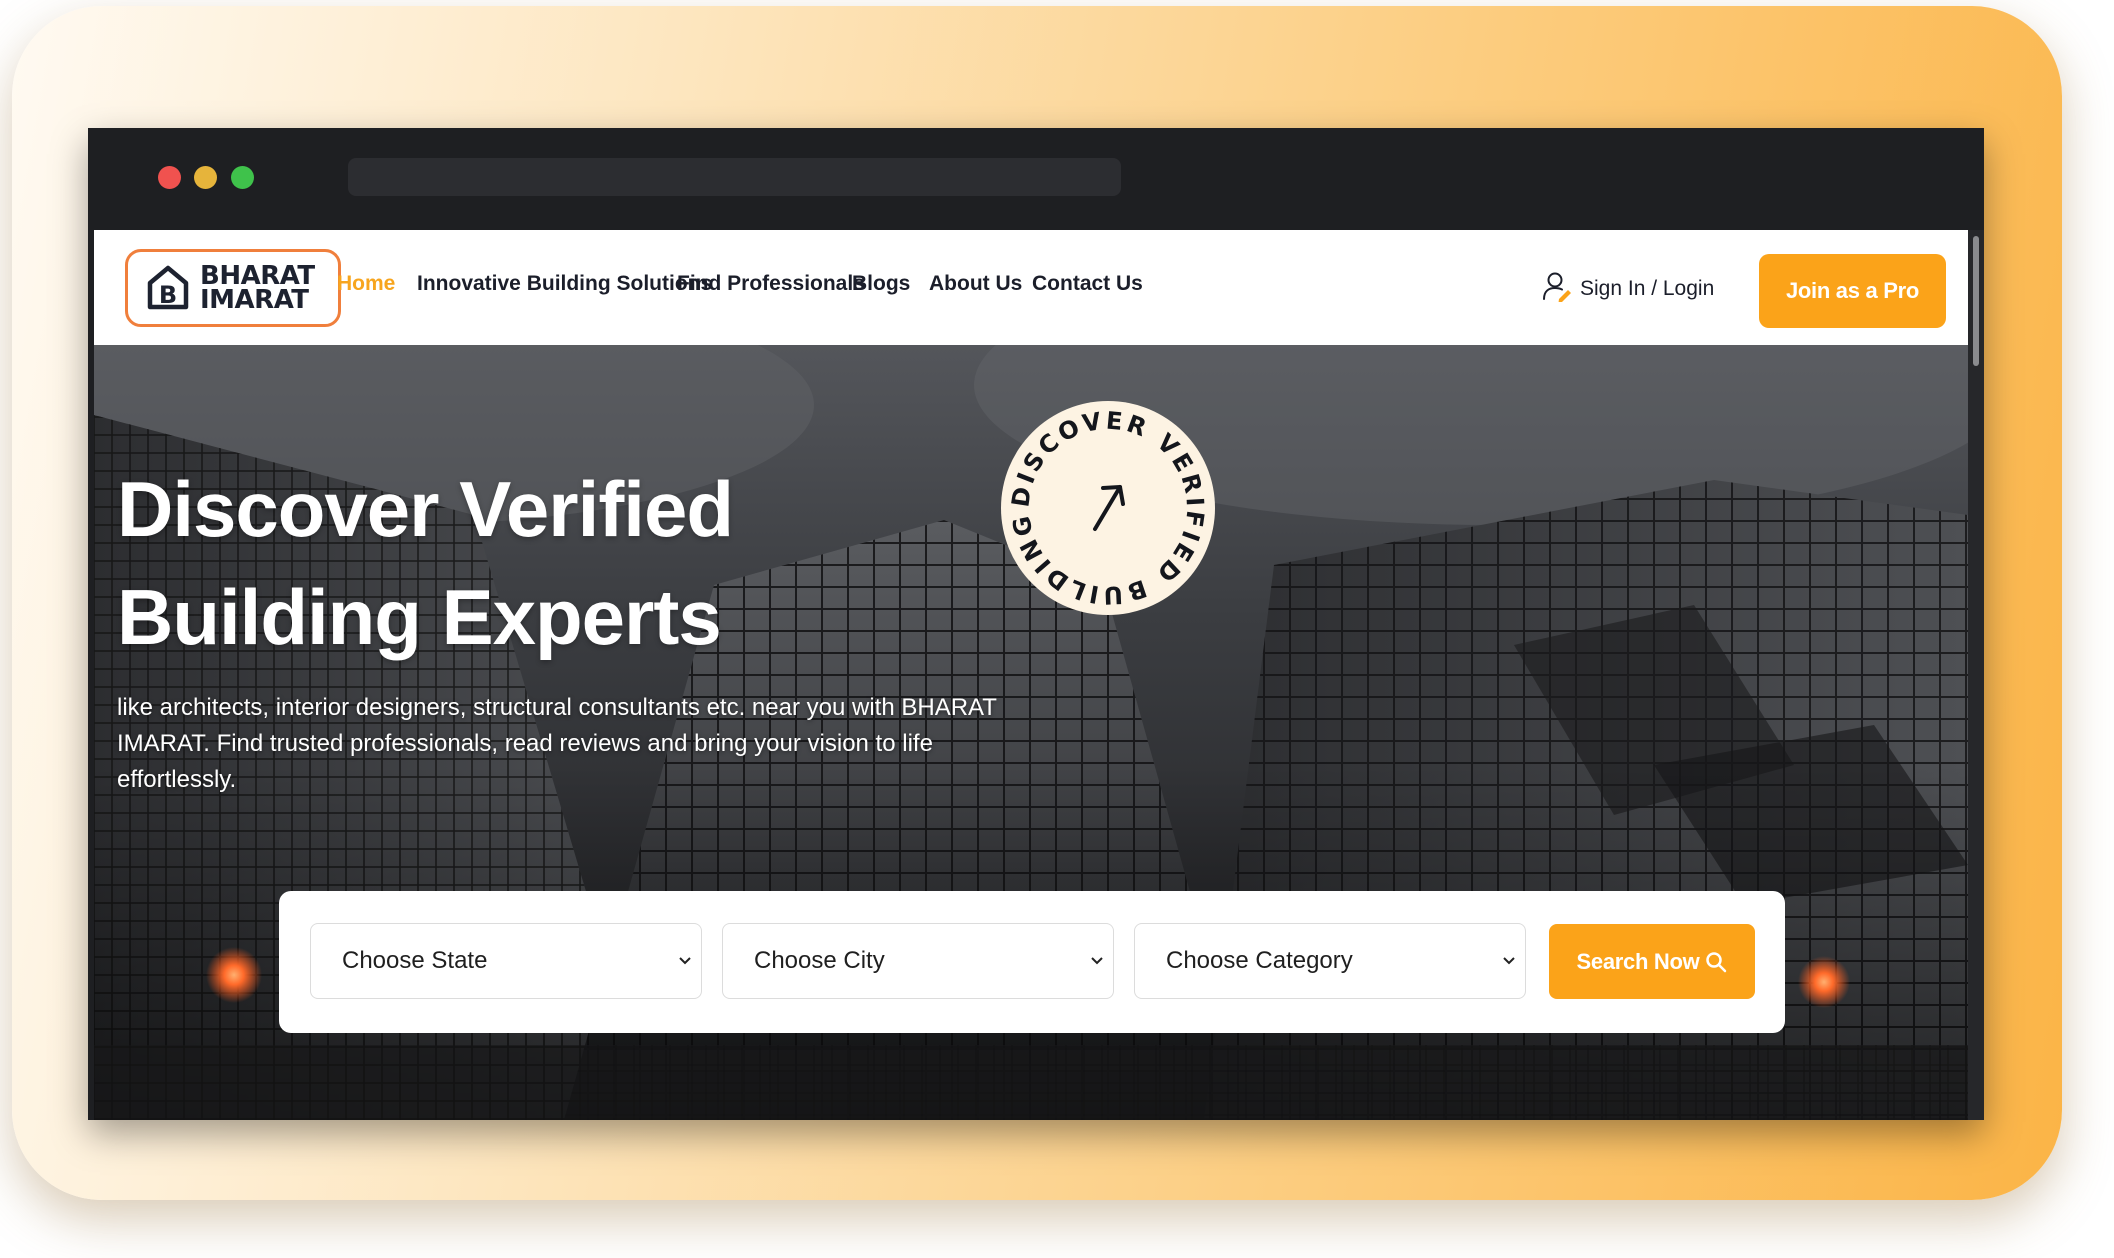  Describe the element at coordinates (1087, 284) in the screenshot. I see `nav-item-contact-us: Contact Us` at that location.